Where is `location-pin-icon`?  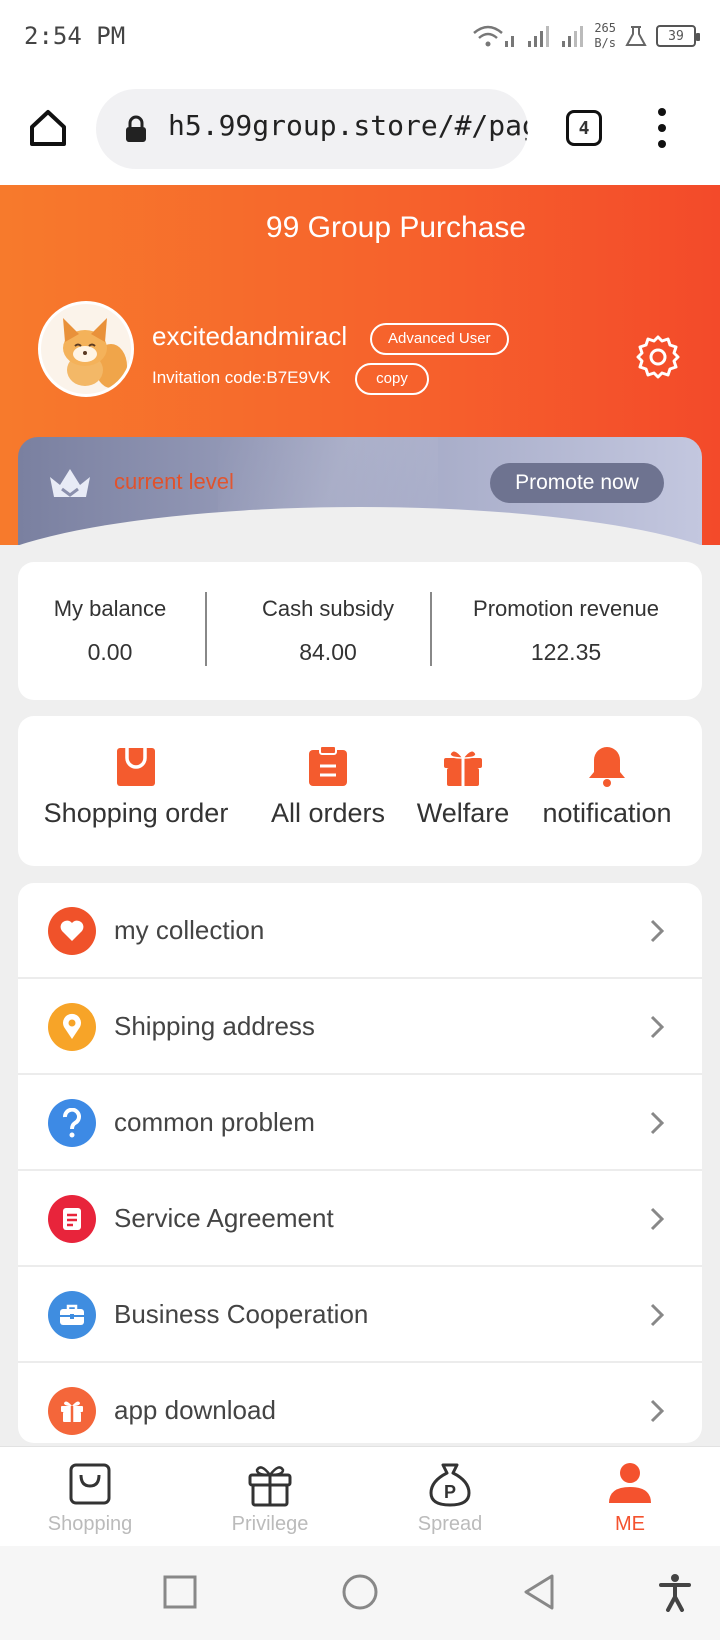
location-pin-icon is located at coordinates (72, 1027).